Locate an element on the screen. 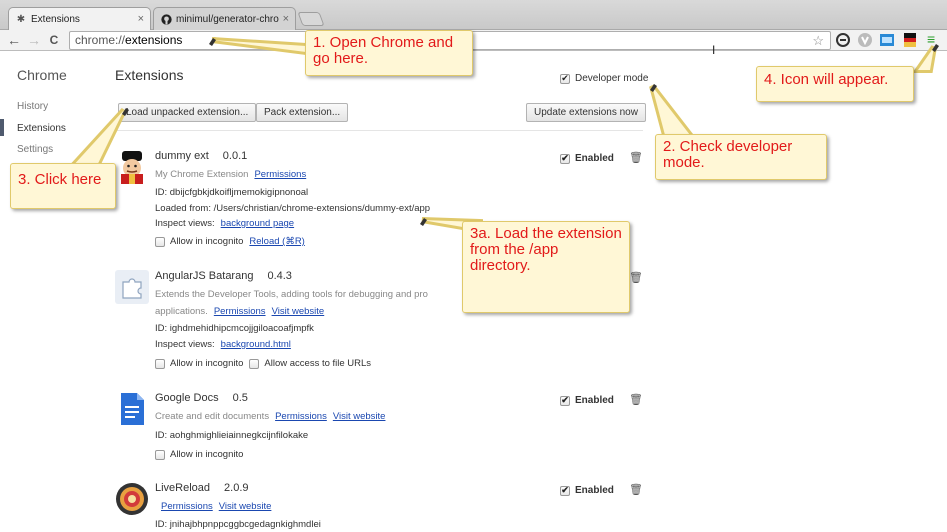  url-scheme: chrome:// is located at coordinates (100, 40).